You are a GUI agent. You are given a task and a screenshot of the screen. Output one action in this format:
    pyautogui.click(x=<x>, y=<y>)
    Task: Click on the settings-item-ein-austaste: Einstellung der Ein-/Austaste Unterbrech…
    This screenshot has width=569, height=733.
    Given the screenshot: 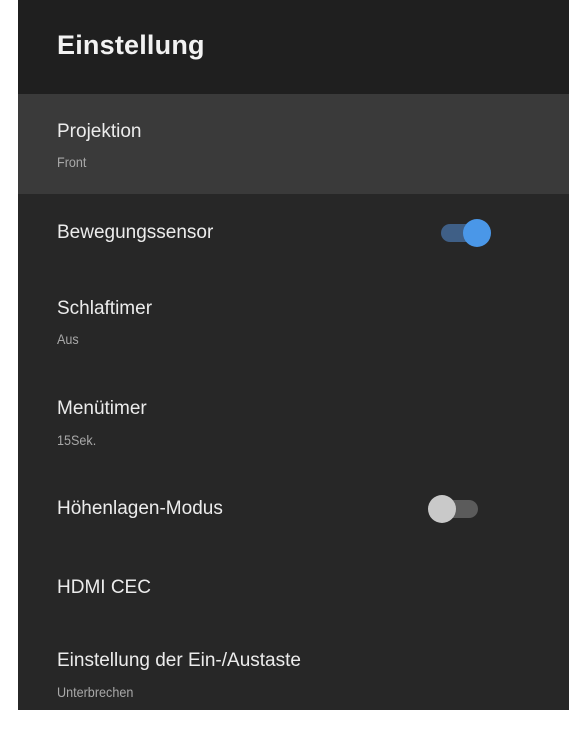 What is the action you would take?
    pyautogui.click(x=293, y=669)
    